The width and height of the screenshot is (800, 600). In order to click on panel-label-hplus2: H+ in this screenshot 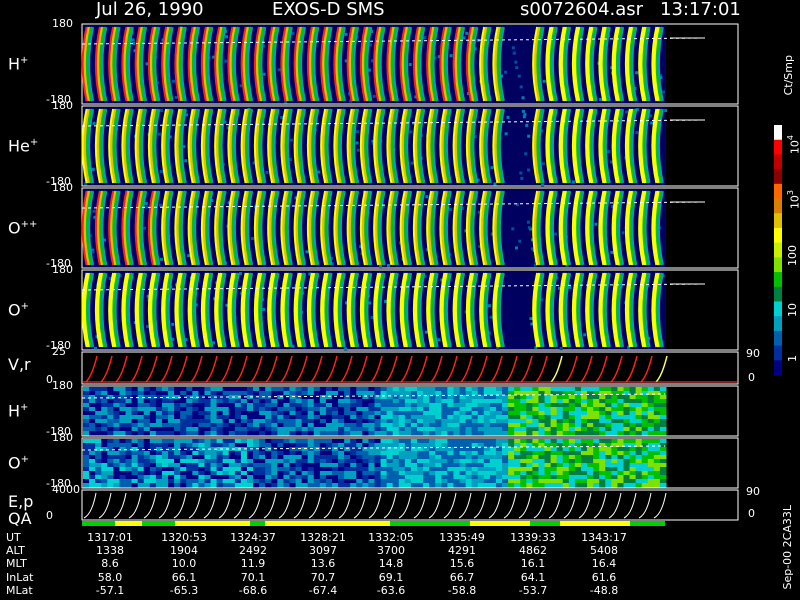, I will do `click(18, 411)`.